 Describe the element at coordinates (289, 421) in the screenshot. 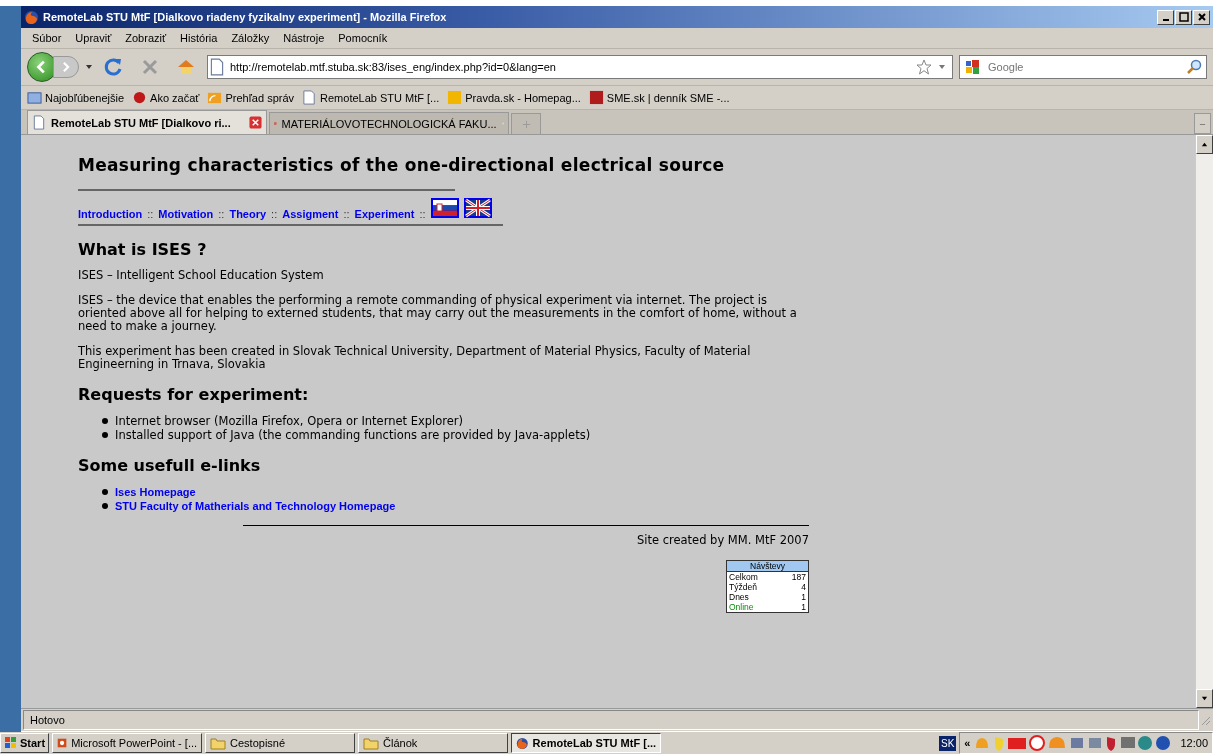

I see `list-item: Internet browser (Mozilla Firefox, Opera or Internet Explorer)` at that location.